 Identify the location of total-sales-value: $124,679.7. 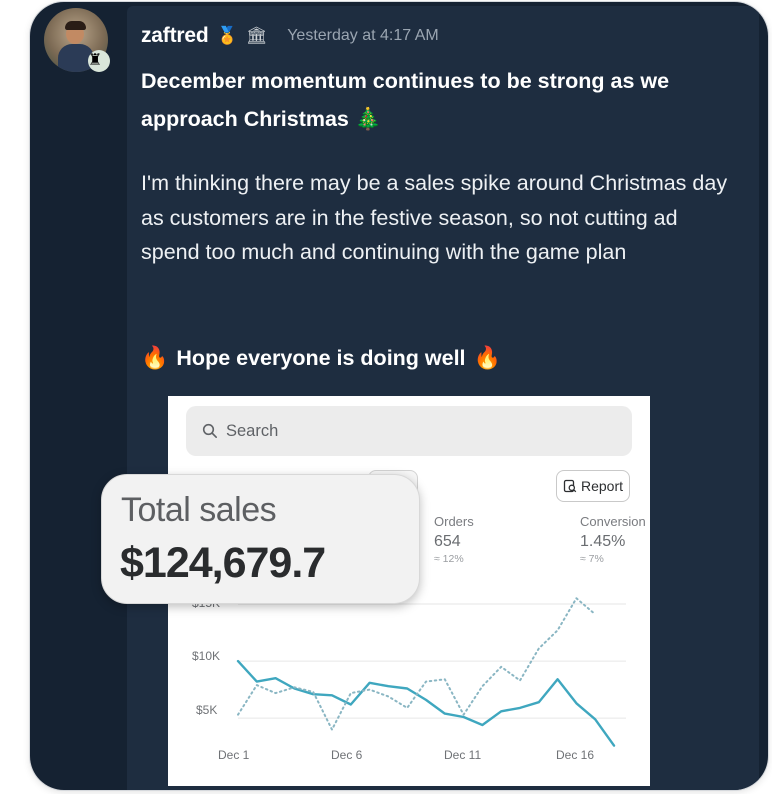
(223, 563).